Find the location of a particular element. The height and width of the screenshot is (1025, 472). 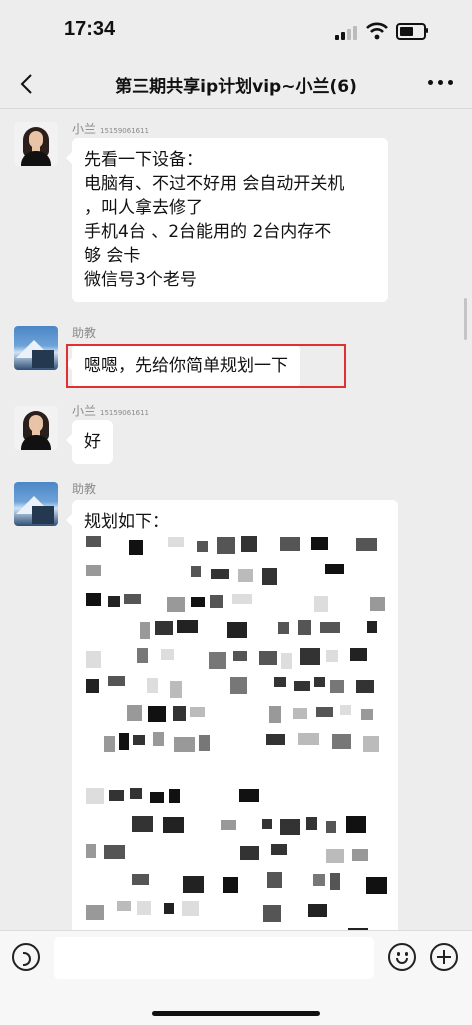

nav-bar: 第三期共享ip计划vip~小兰(6) is located at coordinates (236, 84).